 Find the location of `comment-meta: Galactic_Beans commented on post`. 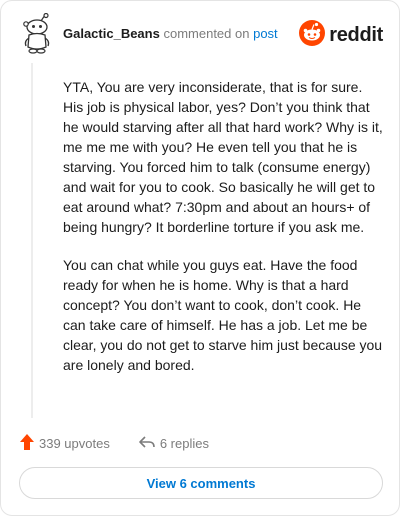

comment-meta: Galactic_Beans commented on post is located at coordinates (170, 33).